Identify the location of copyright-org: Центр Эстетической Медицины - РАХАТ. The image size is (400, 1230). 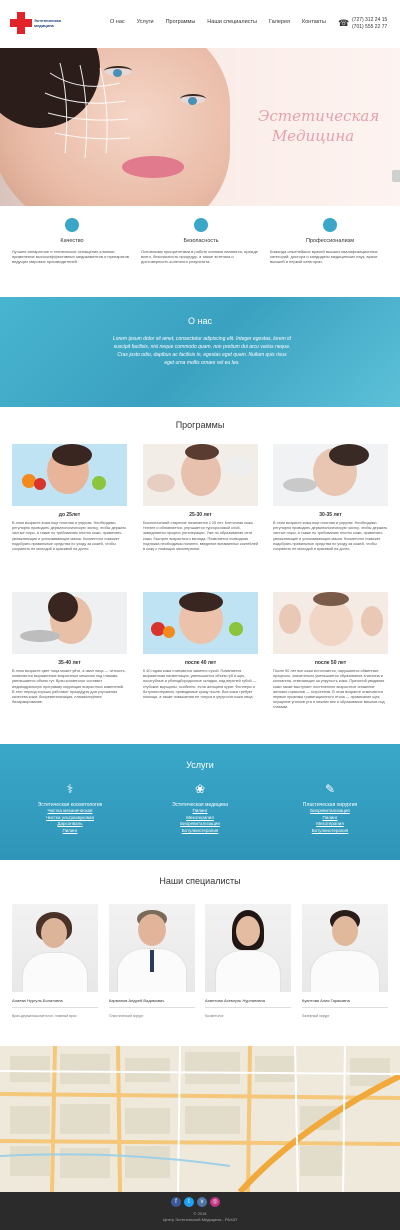
(200, 1219).